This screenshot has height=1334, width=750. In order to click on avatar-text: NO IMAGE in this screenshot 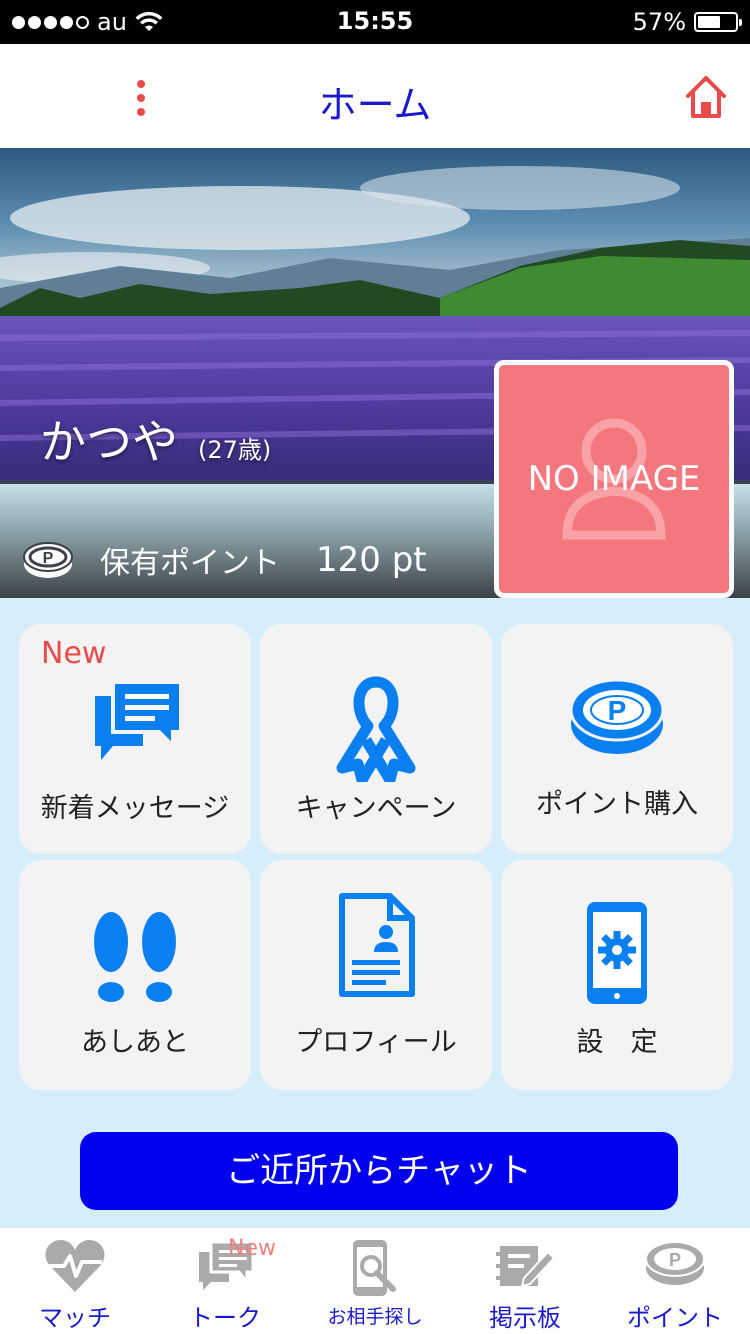, I will do `click(614, 479)`.